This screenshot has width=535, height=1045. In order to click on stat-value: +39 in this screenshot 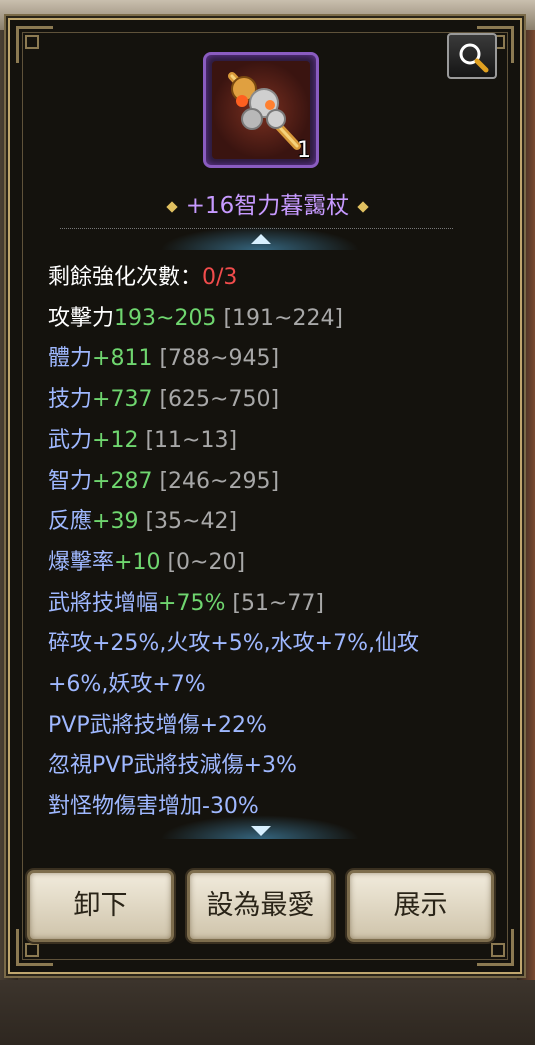, I will do `click(115, 522)`.